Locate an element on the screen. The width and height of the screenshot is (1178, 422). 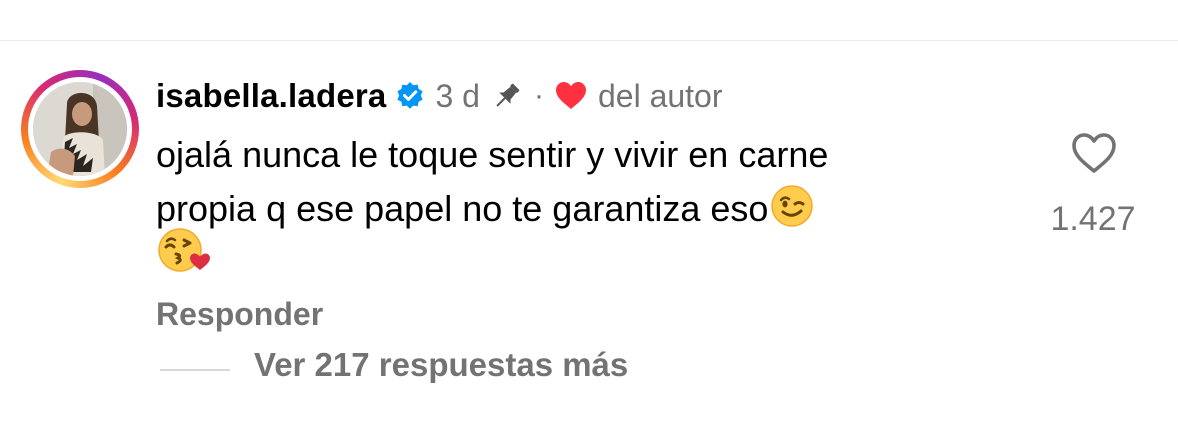
verified-badge-icon is located at coordinates (410, 96).